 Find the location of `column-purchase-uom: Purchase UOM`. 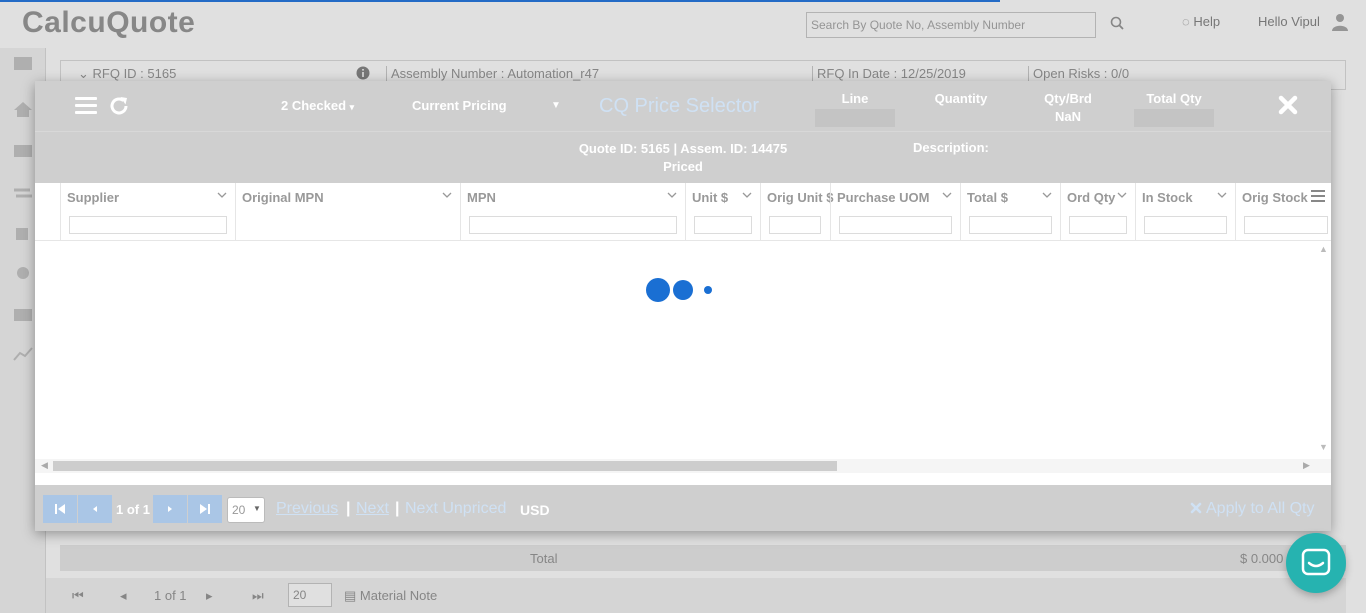

column-purchase-uom: Purchase UOM is located at coordinates (895, 211).